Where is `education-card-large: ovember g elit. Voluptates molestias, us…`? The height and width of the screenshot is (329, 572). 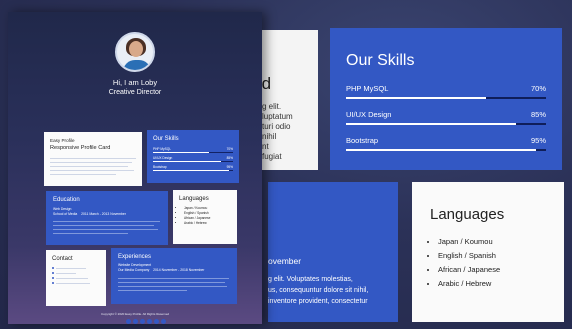 education-card-large: ovember g elit. Voluptates molestias, us… is located at coordinates (333, 252).